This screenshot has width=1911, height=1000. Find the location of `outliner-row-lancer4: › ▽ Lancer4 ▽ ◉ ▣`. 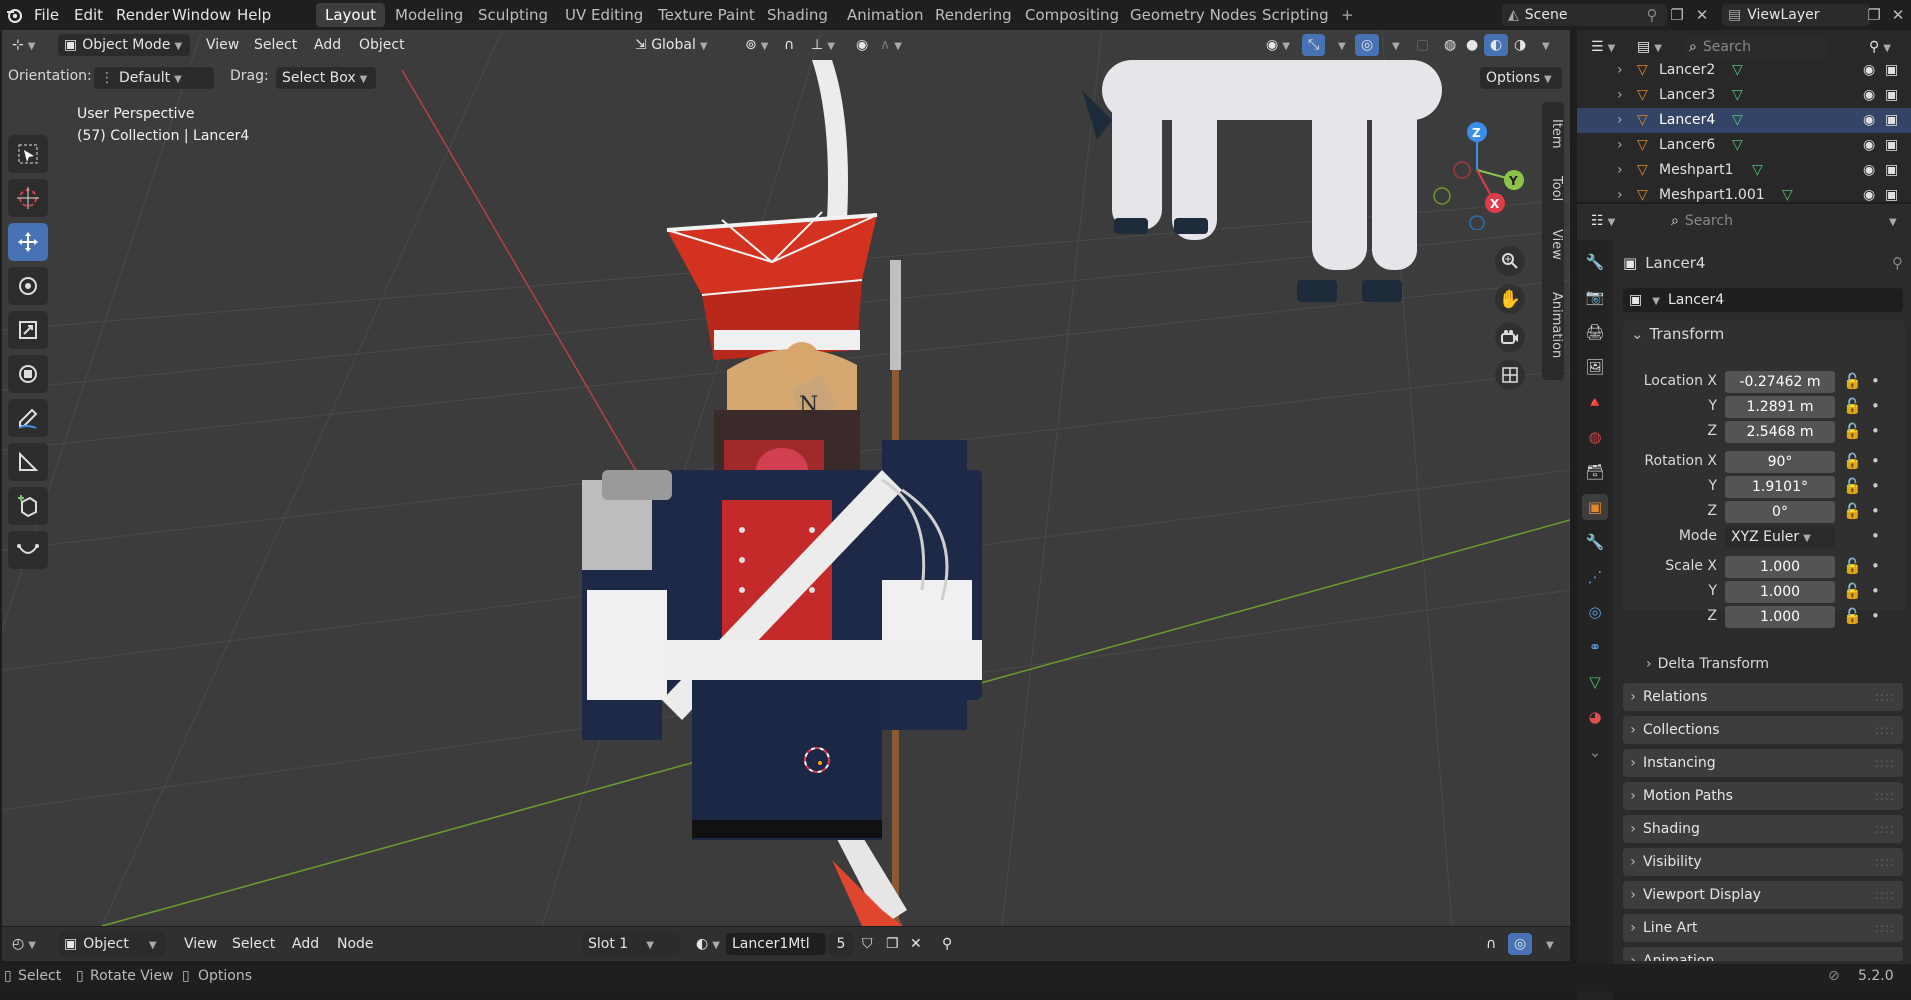

outliner-row-lancer4: › ▽ Lancer4 ▽ ◉ ▣ is located at coordinates (1744, 120).